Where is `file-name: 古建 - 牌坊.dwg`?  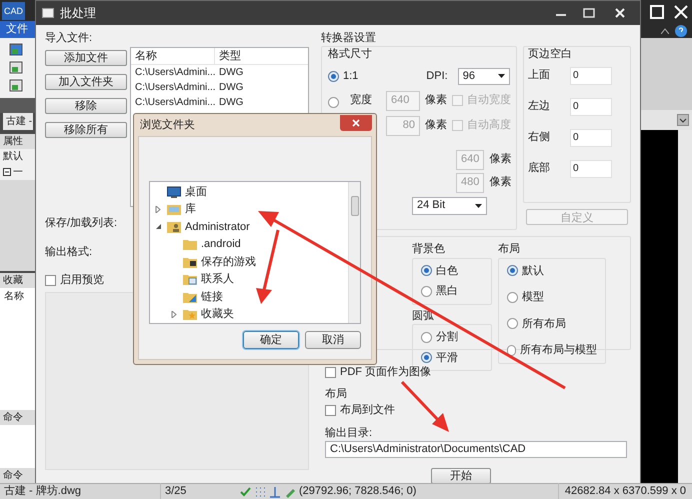
file-name: 古建 - 牌坊.dwg is located at coordinates (42, 491).